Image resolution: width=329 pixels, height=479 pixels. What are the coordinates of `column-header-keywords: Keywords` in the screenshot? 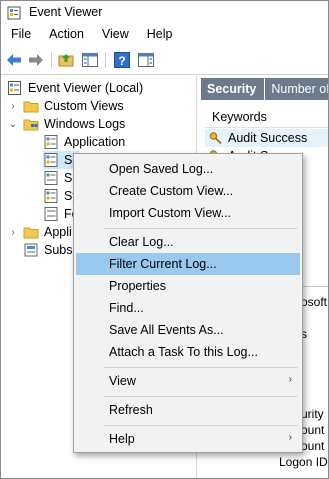 It's located at (266, 117).